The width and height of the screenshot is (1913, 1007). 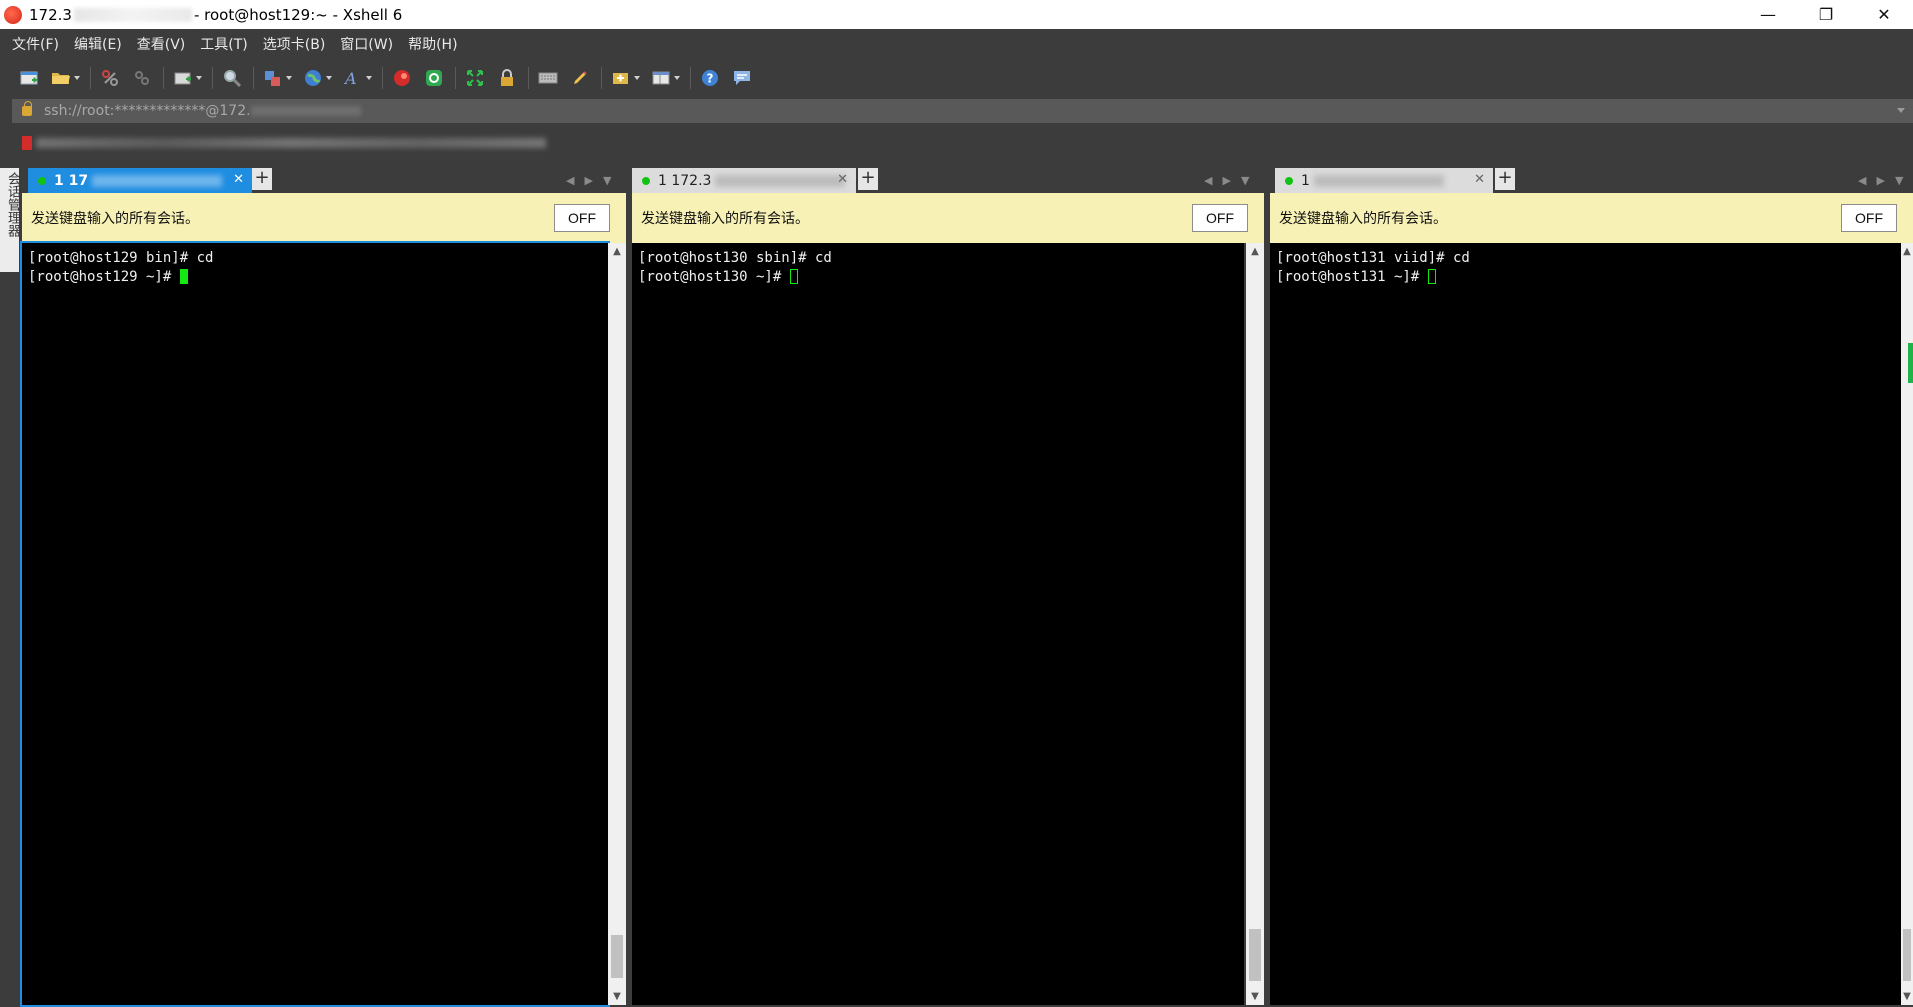 What do you see at coordinates (434, 78) in the screenshot?
I see `xmanager-icon` at bounding box center [434, 78].